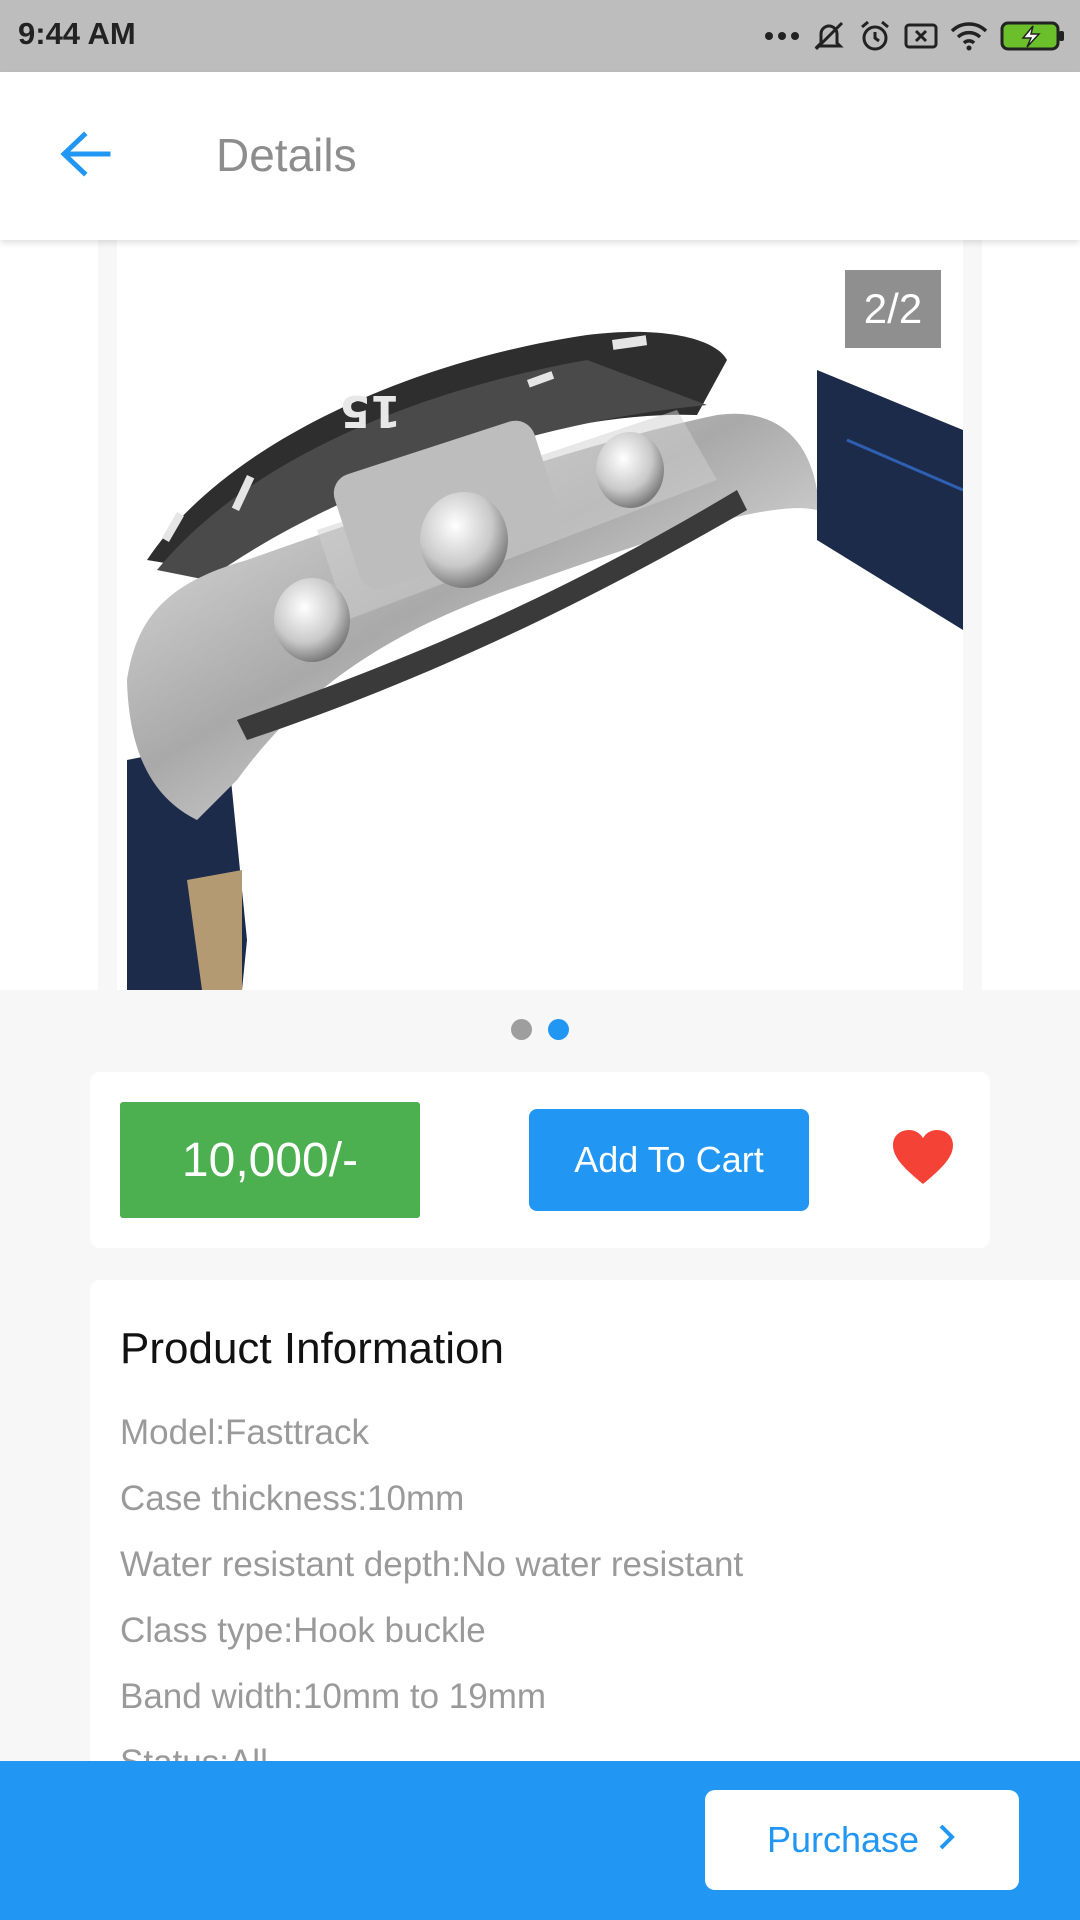 This screenshot has width=1080, height=1920. What do you see at coordinates (286, 155) in the screenshot?
I see `page-title: Details` at bounding box center [286, 155].